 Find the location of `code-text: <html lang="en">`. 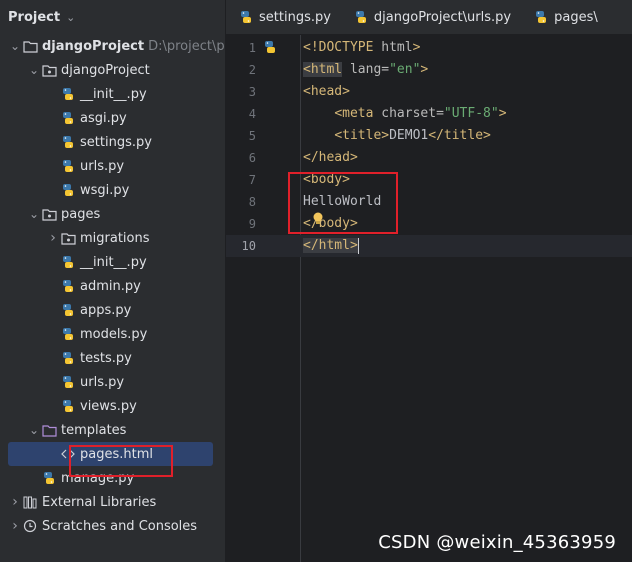

code-text: <html lang="en"> is located at coordinates (365, 70).